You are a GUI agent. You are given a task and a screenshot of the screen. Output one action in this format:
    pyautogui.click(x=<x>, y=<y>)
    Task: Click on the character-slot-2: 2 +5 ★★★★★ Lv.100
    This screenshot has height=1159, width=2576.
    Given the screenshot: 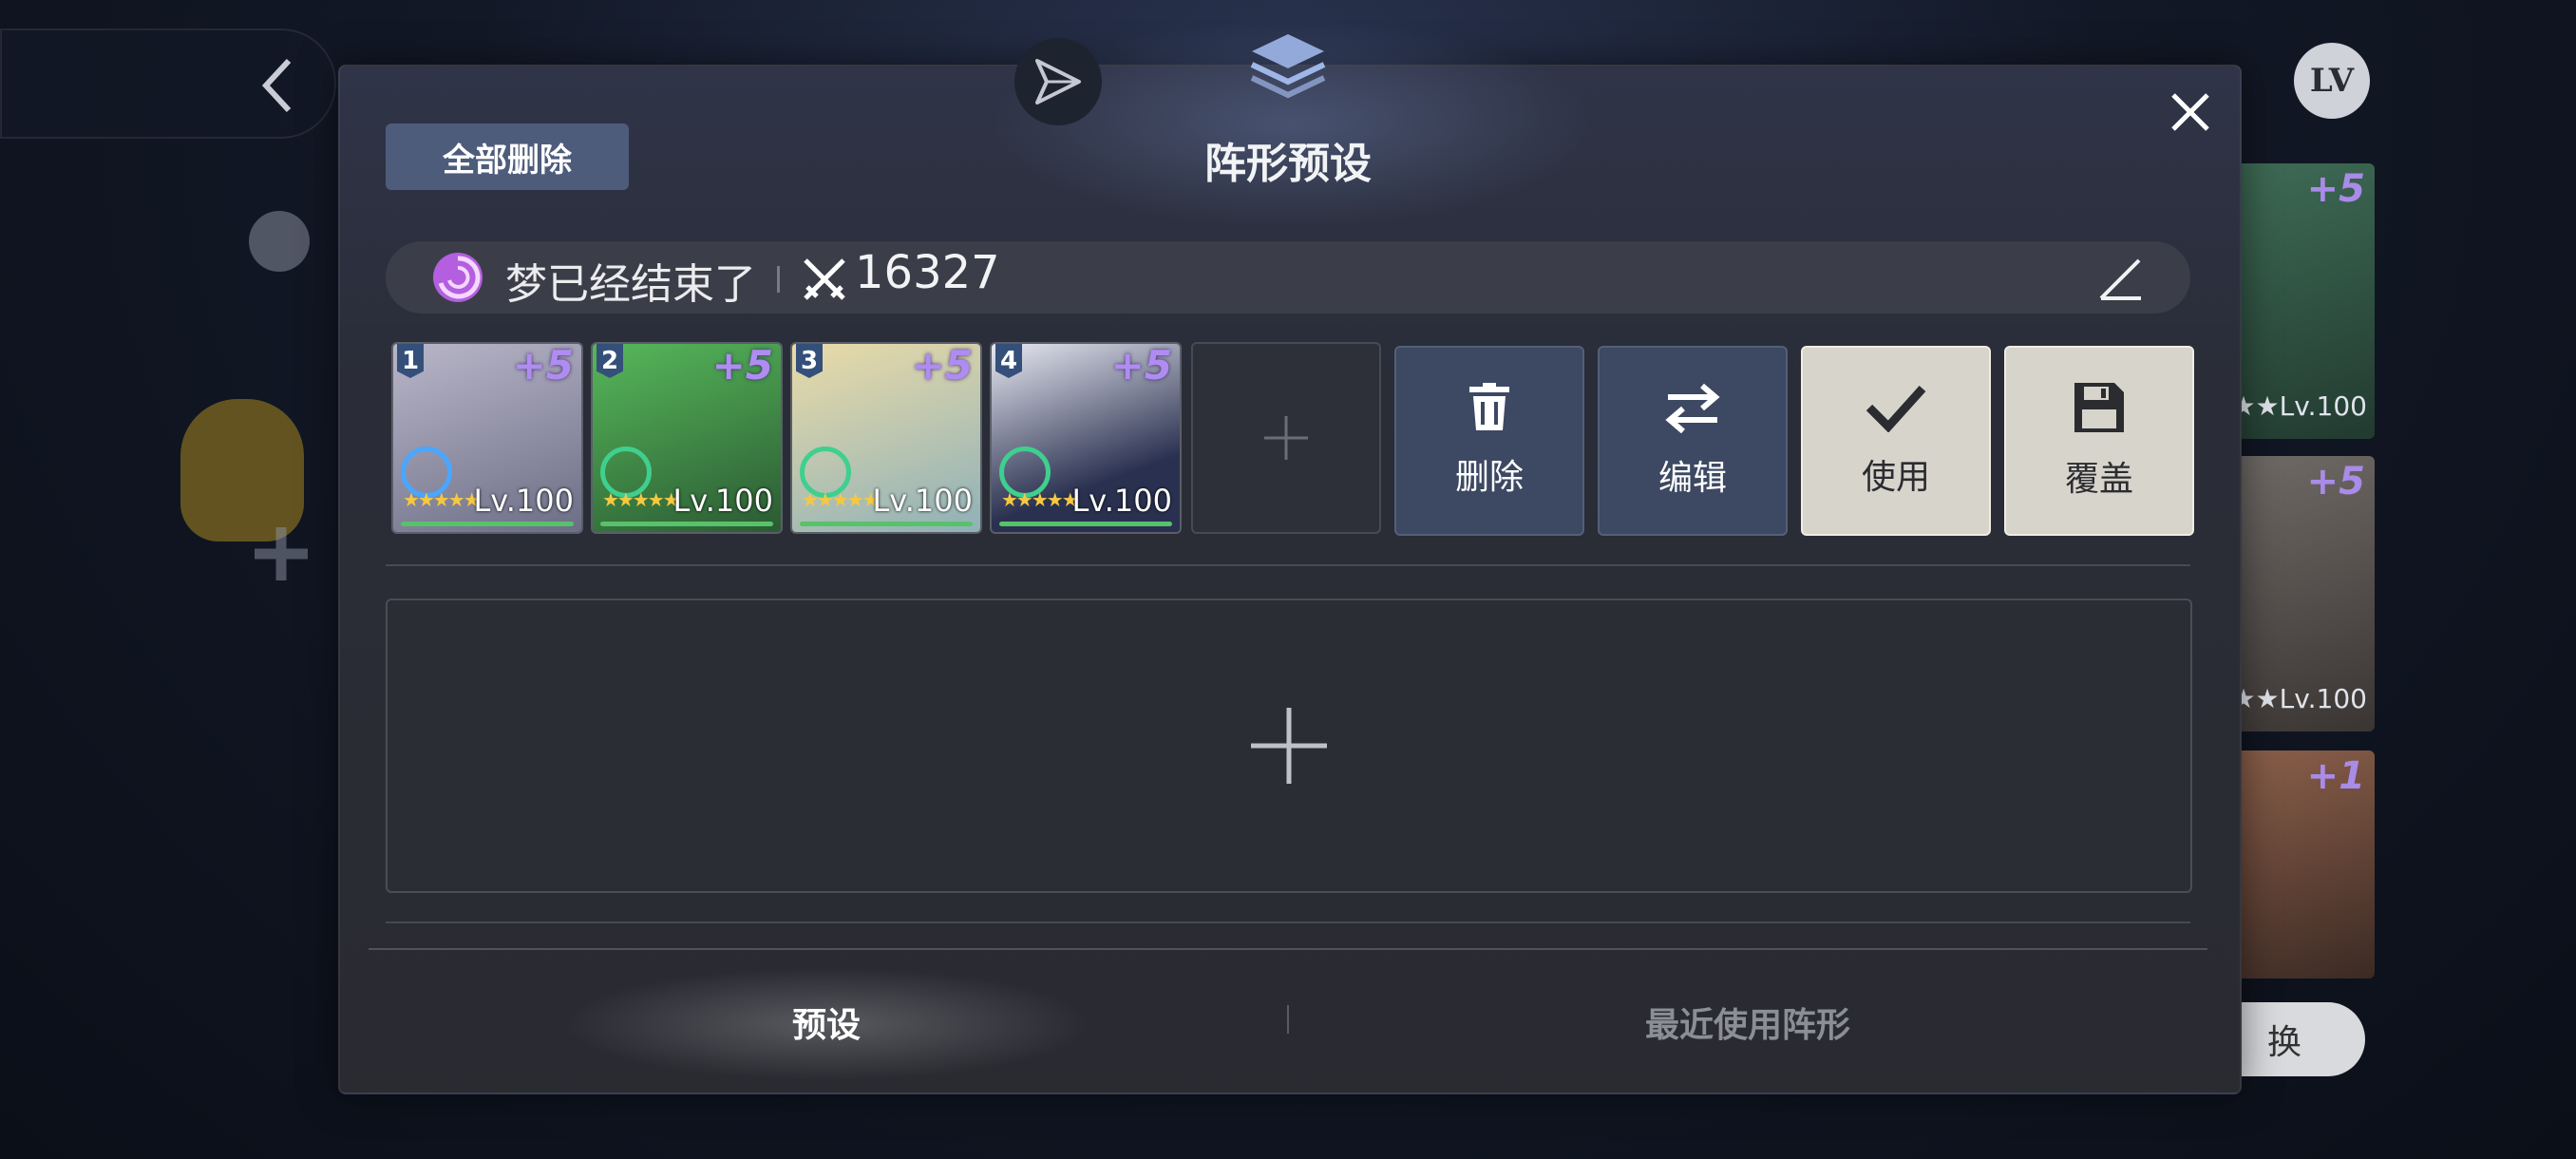 What is the action you would take?
    pyautogui.click(x=687, y=438)
    